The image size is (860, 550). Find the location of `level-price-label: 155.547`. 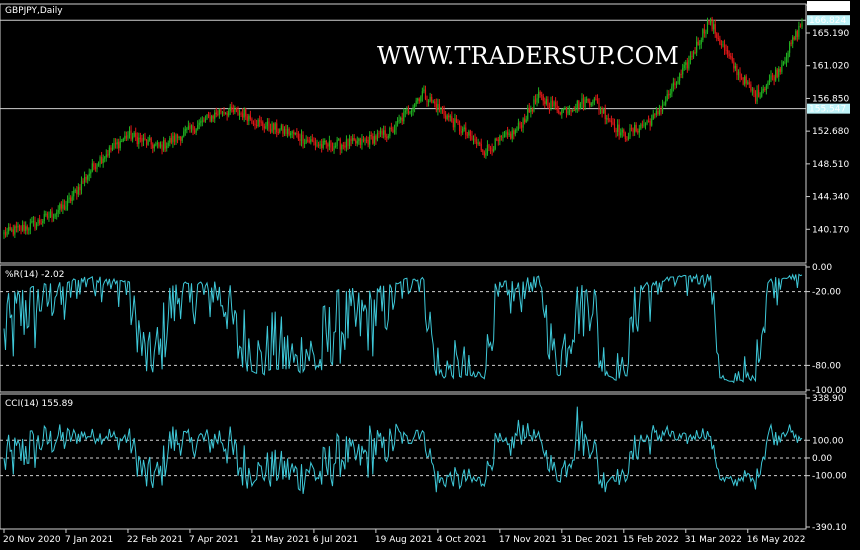

level-price-label: 155.547 is located at coordinates (827, 110).